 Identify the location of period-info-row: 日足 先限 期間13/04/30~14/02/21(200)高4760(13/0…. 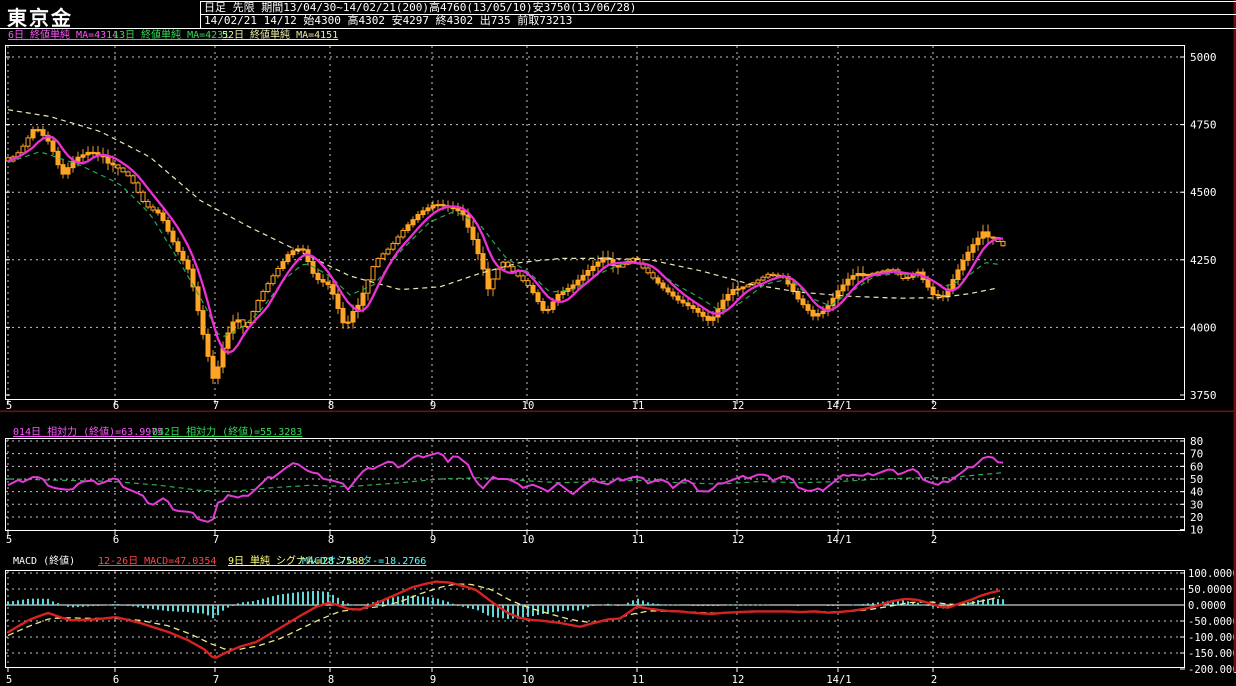
(718, 8).